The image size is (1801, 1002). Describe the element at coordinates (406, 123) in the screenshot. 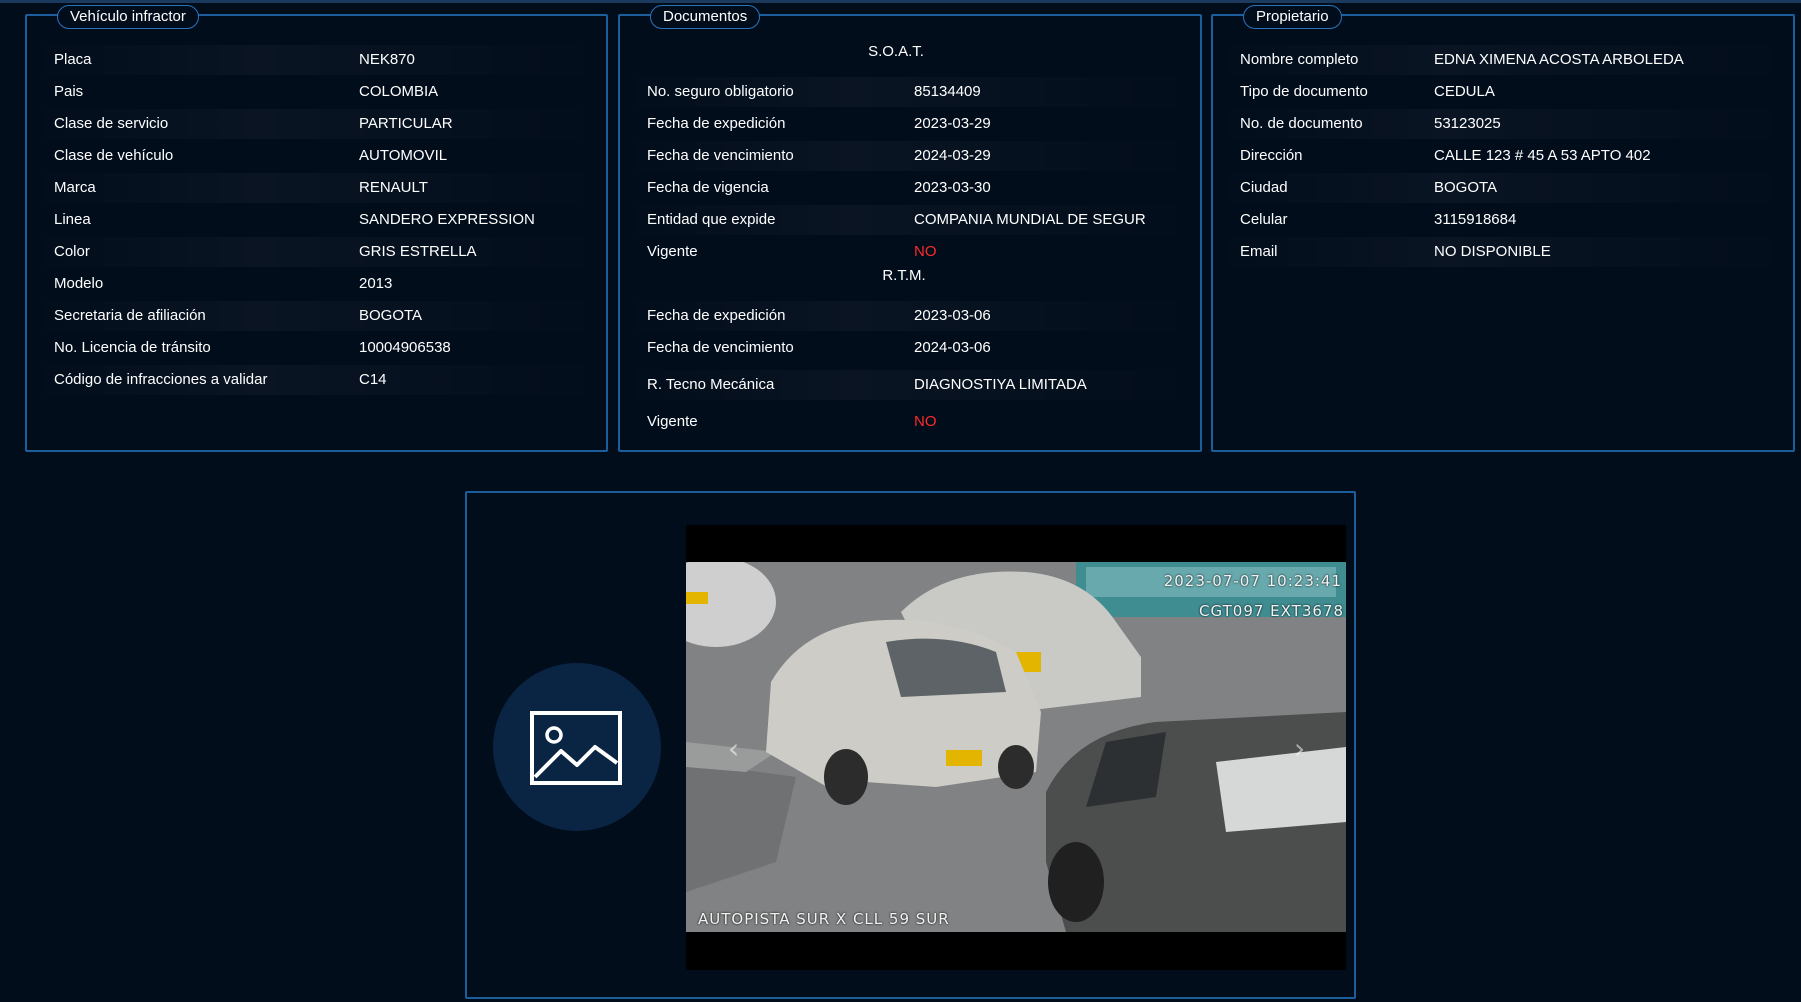

I see `vehicle-field-value: PARTICULAR` at that location.